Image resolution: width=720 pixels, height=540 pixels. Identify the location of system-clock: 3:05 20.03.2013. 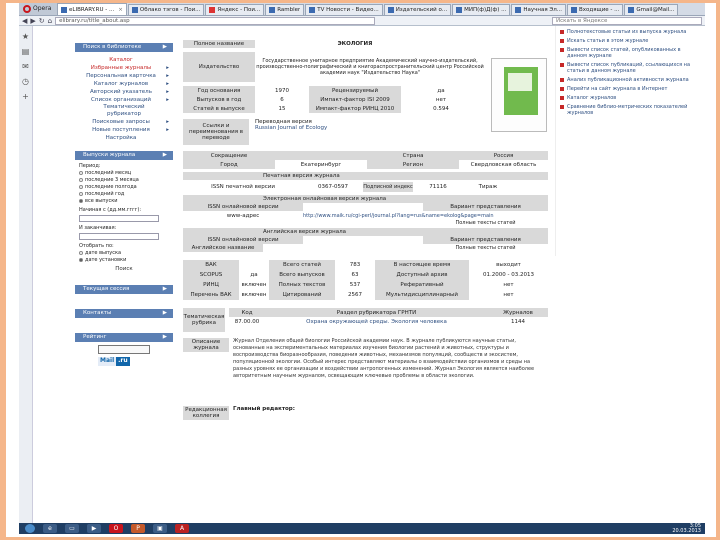
(688, 528).